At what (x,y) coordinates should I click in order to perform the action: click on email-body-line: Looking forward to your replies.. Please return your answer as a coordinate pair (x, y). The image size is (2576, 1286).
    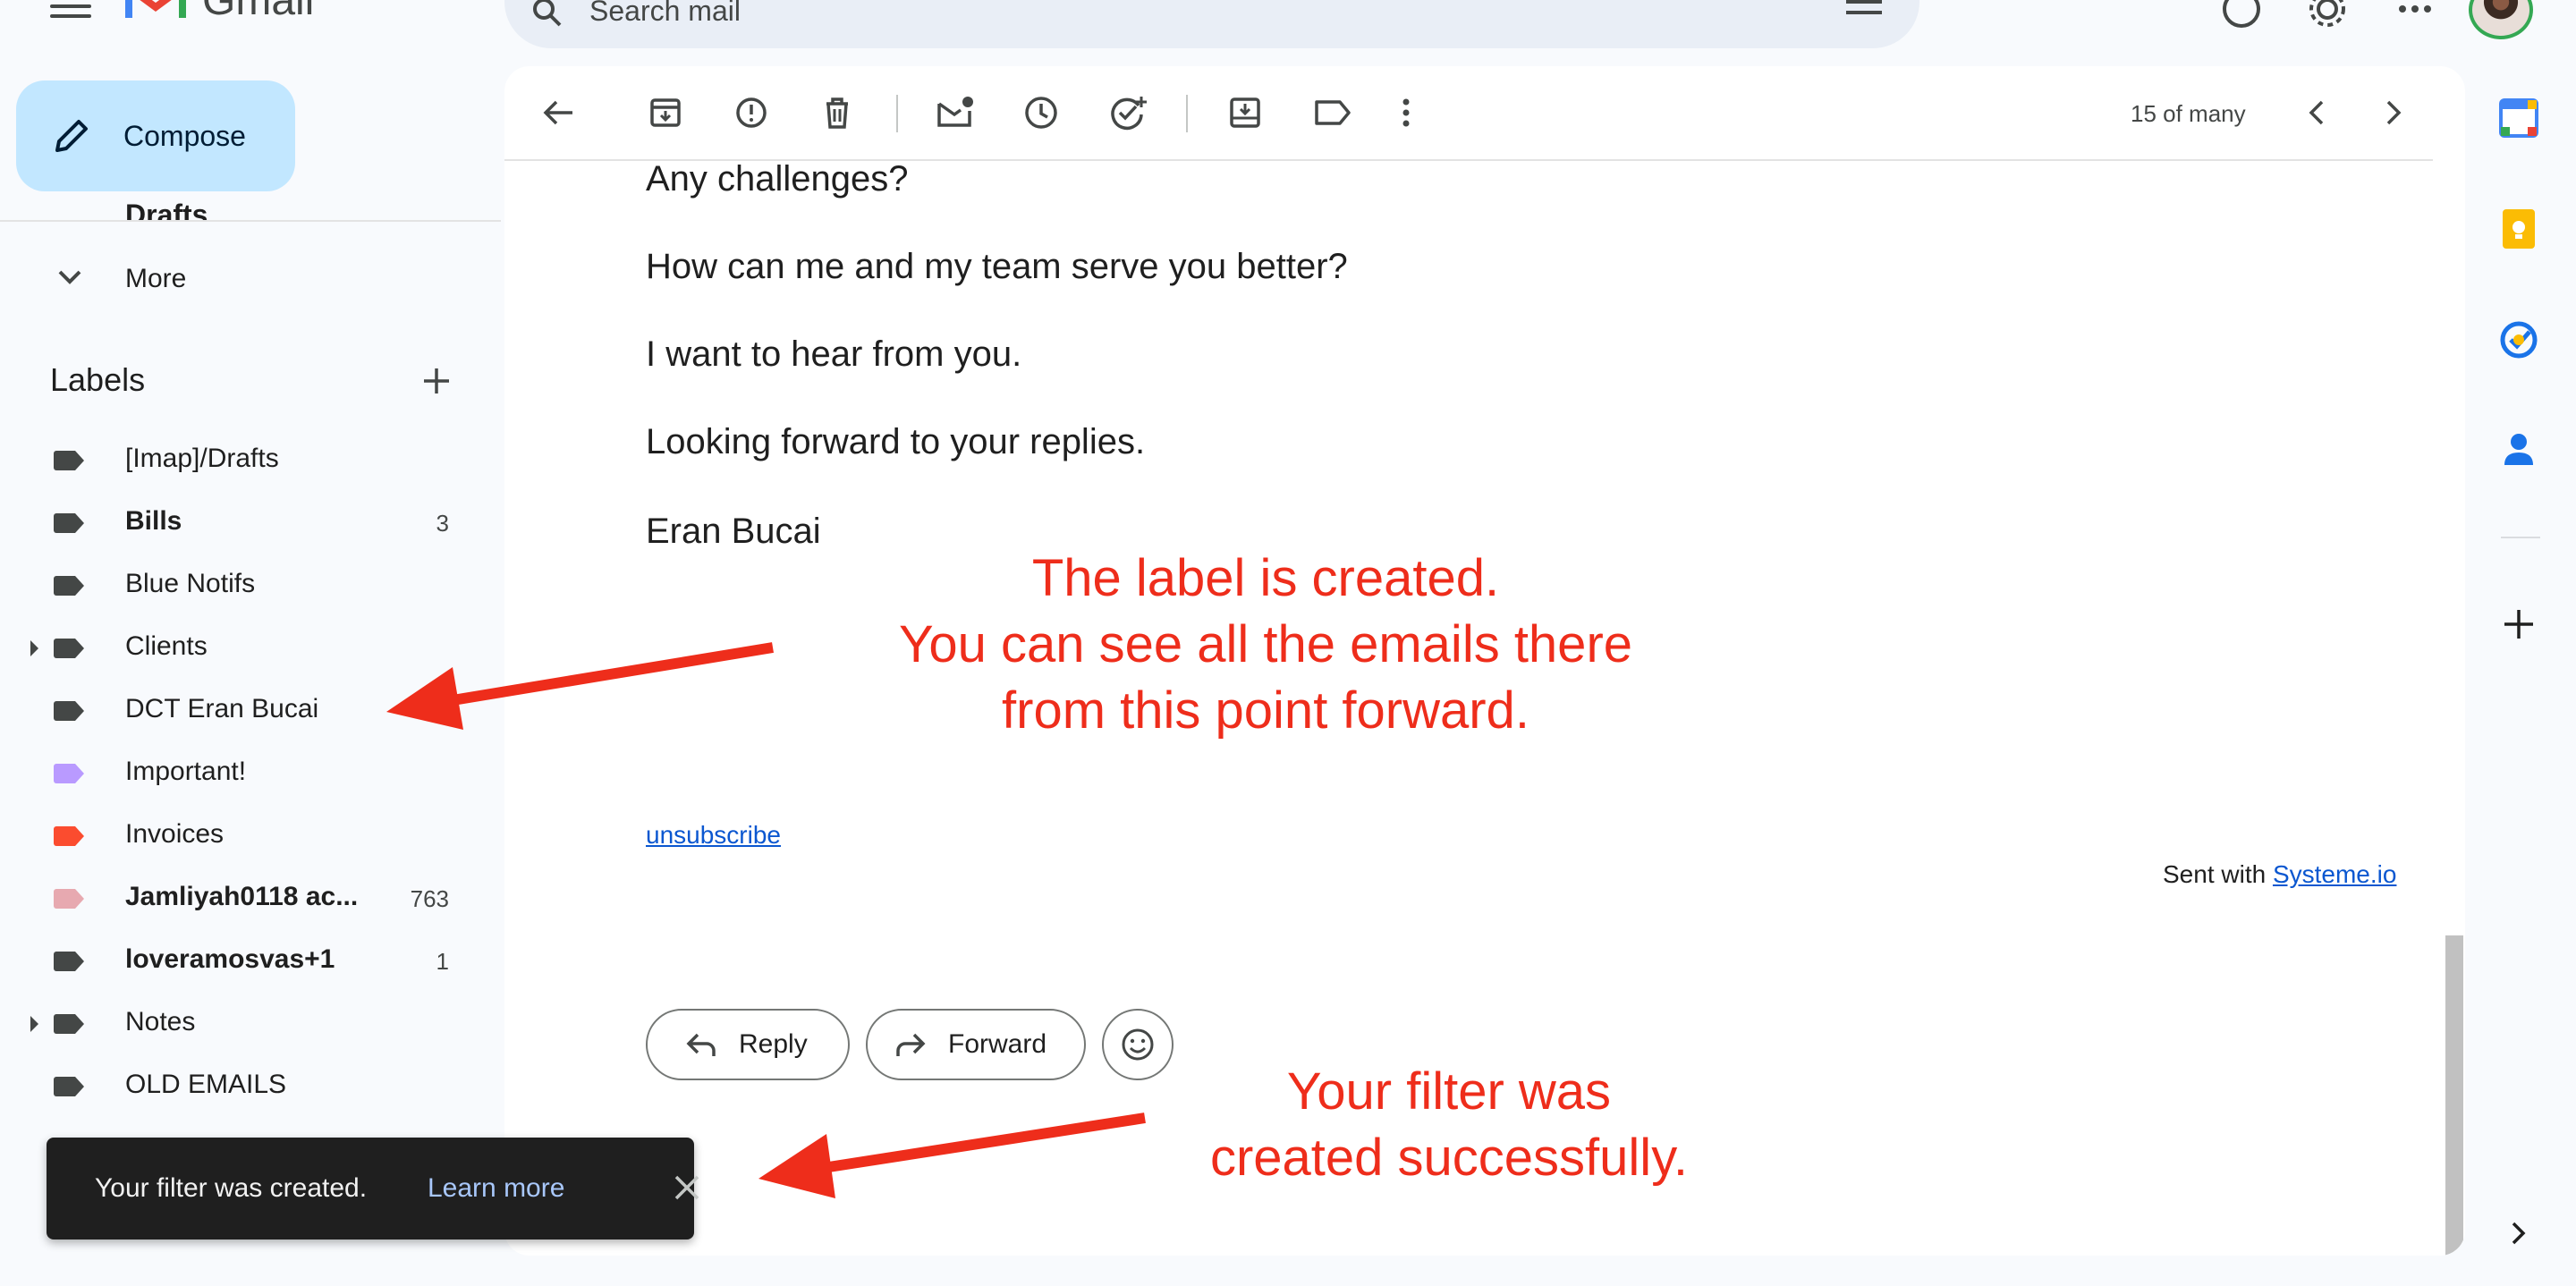
    Looking at the image, I should click on (896, 441).